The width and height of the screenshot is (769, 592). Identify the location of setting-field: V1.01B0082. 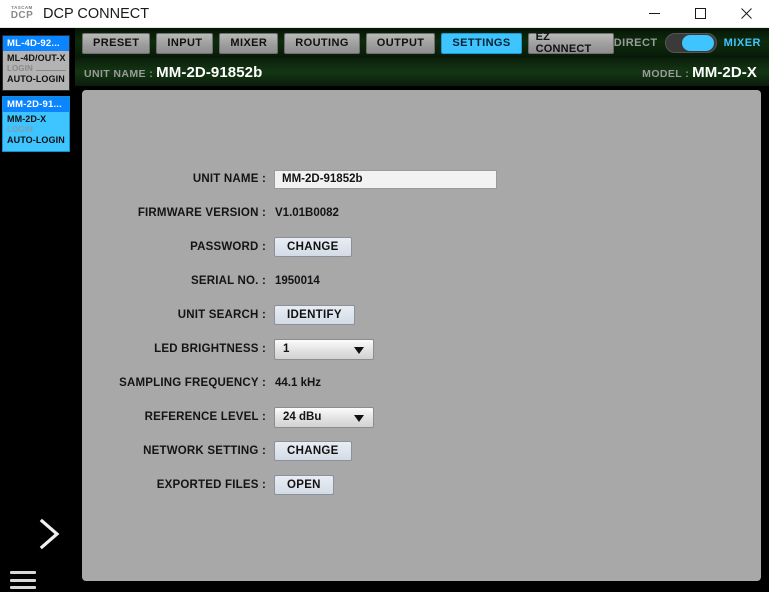
(306, 213).